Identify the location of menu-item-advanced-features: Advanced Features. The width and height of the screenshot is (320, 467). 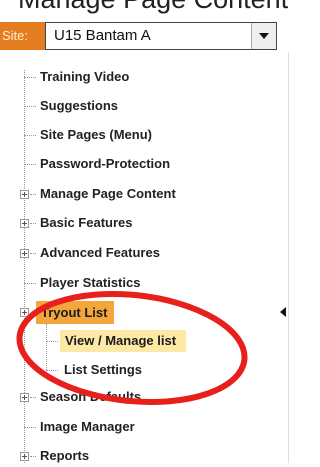
(100, 253).